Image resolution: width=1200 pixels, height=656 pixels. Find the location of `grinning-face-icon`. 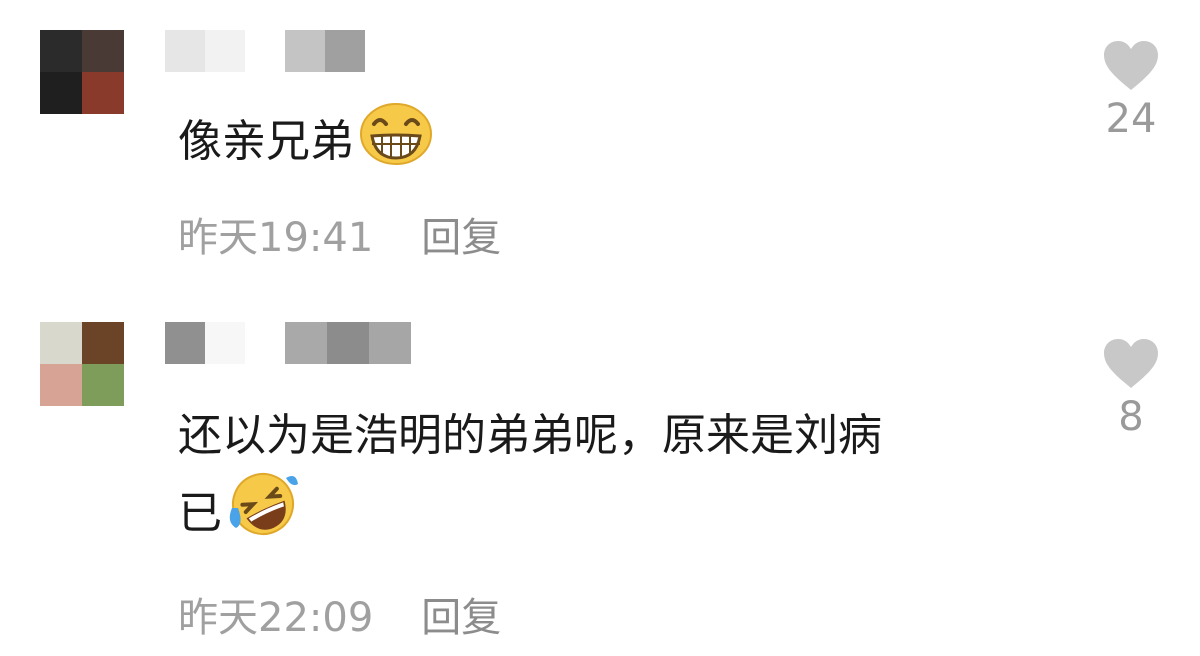

grinning-face-icon is located at coordinates (396, 142).